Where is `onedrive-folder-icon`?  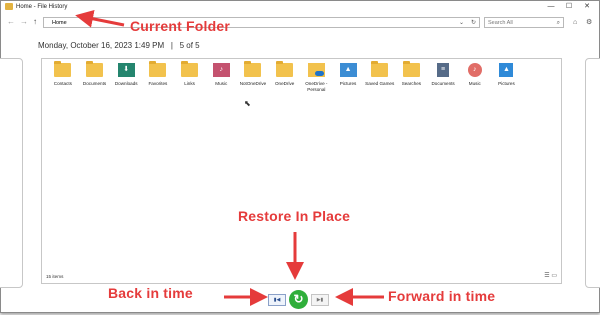
onedrive-folder-icon is located at coordinates (316, 70).